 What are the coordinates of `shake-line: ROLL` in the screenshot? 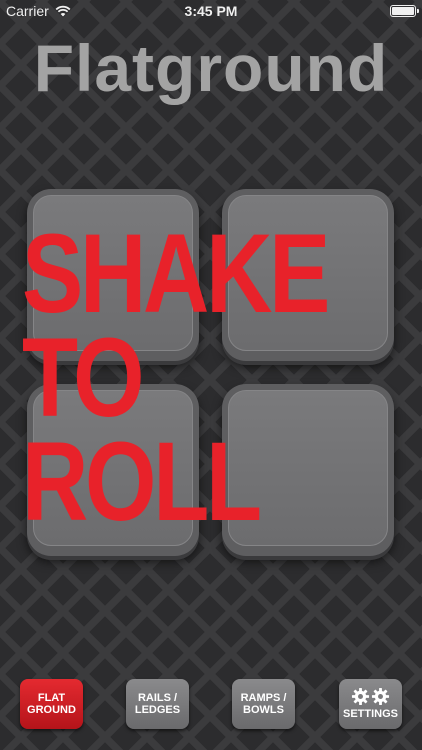 It's located at (142, 482).